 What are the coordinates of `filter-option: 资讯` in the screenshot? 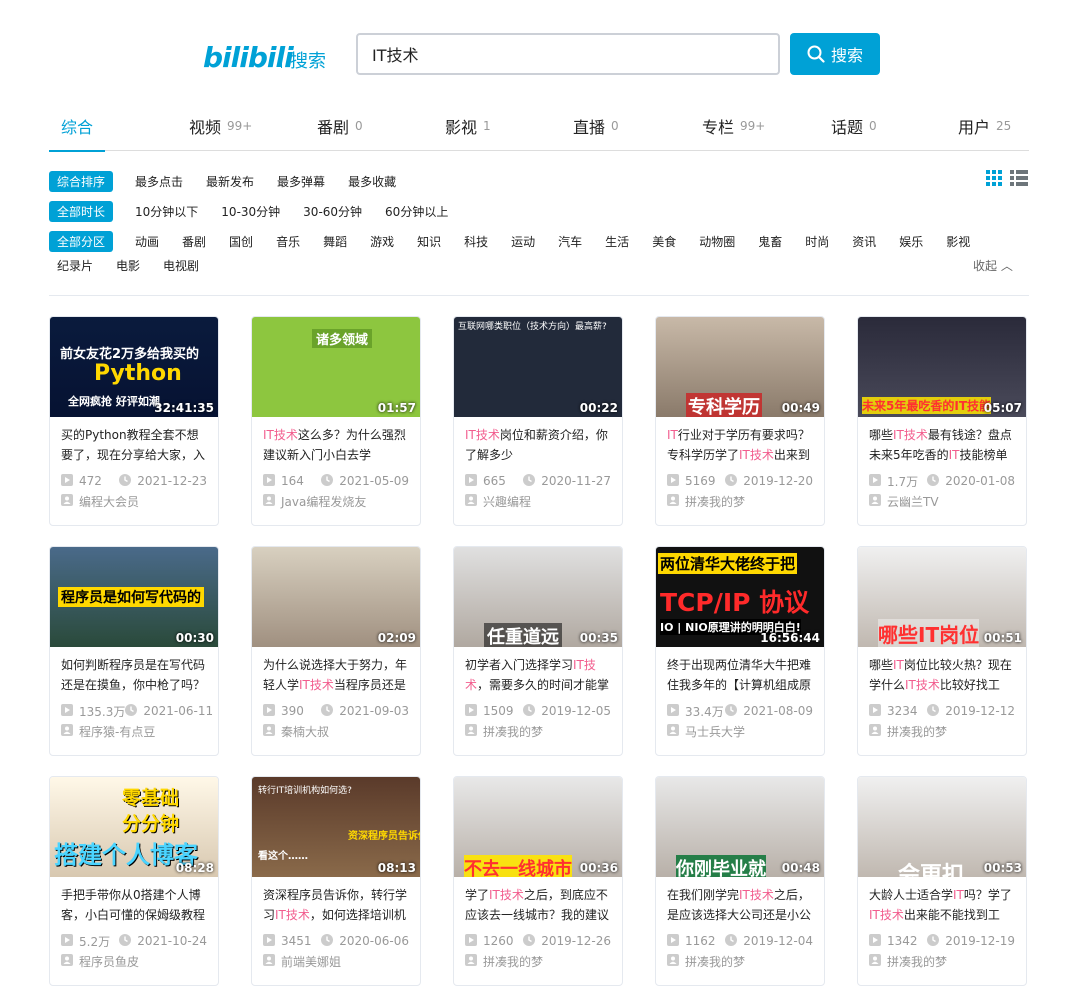 It's located at (864, 241).